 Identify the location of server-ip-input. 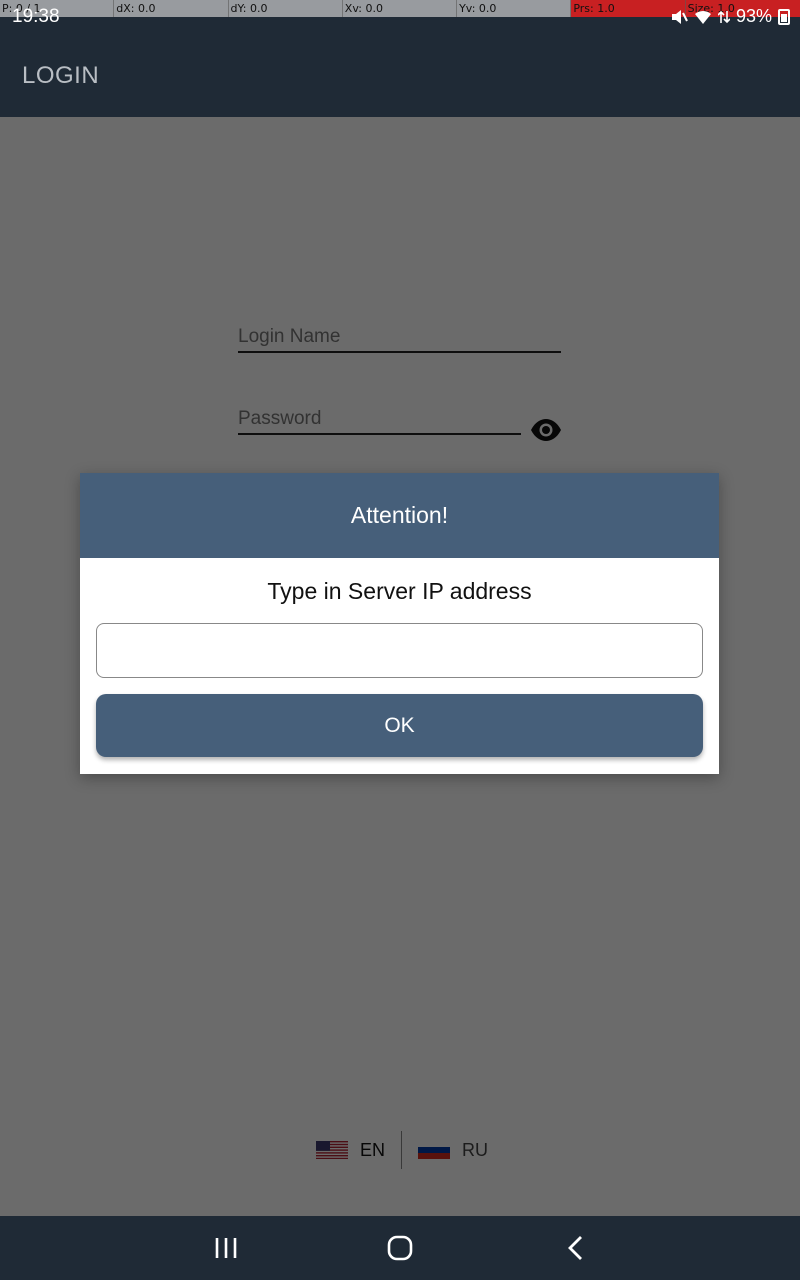
(399, 650).